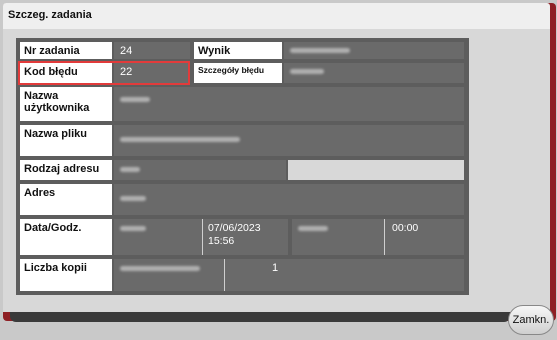  I want to click on close-button: Zamkn., so click(531, 320).